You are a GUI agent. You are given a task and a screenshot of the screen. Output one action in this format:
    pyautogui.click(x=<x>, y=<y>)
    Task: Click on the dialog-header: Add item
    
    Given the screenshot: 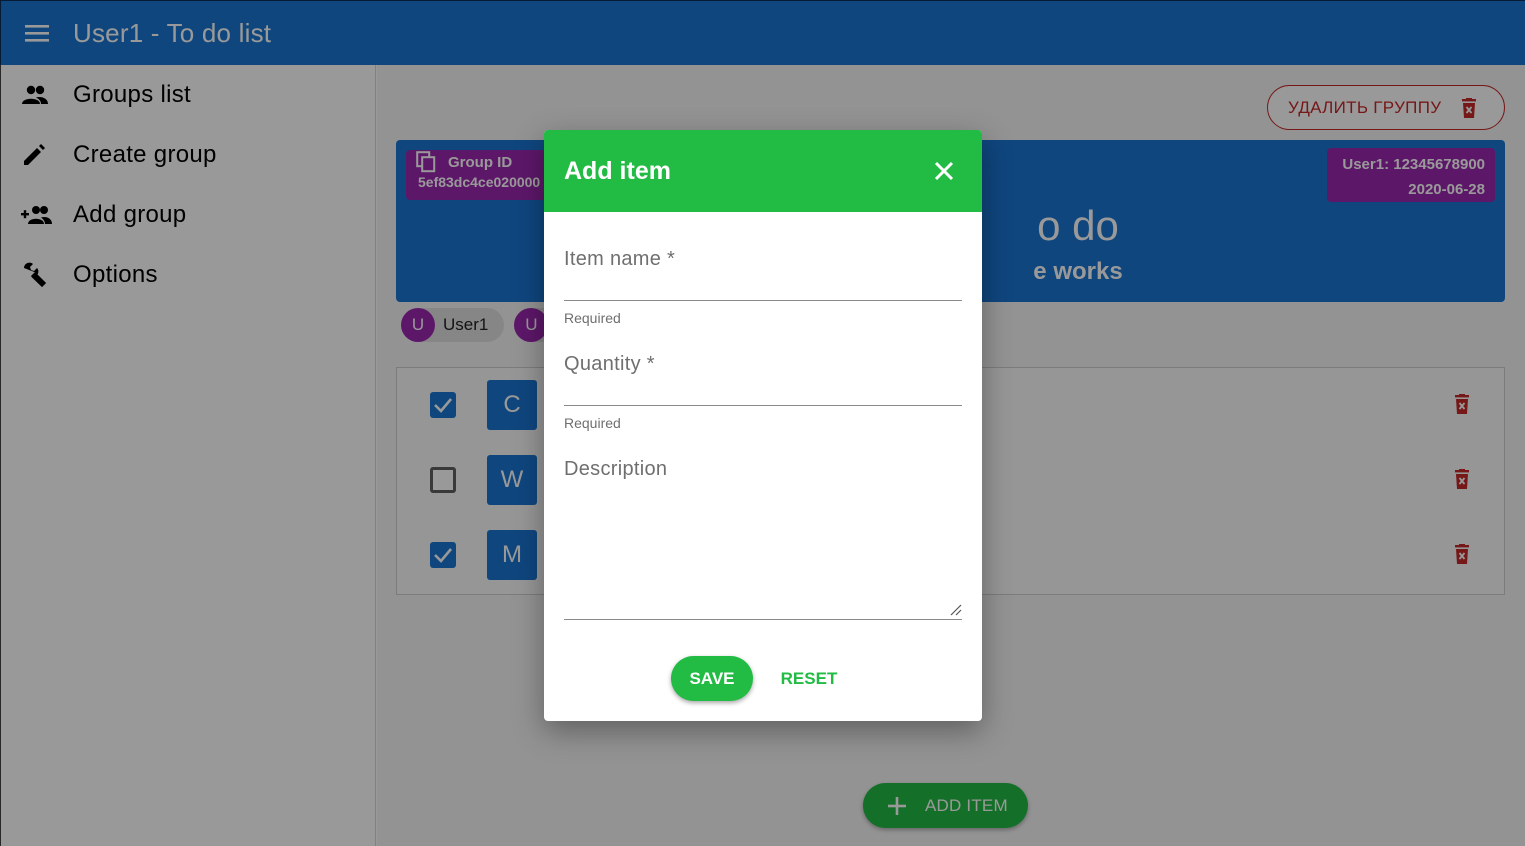 What is the action you would take?
    pyautogui.click(x=763, y=171)
    